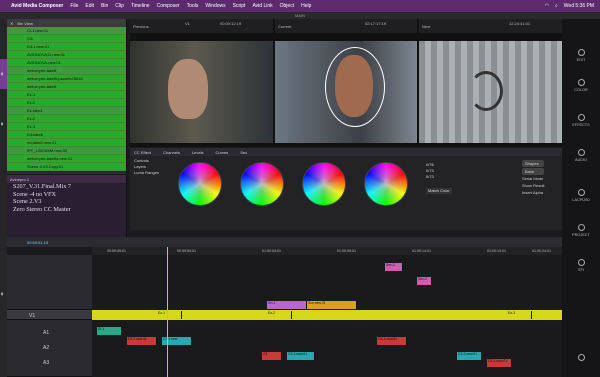 This screenshot has height=377, width=600. Describe the element at coordinates (392, 341) in the screenshot. I see `timeline-clip: C6-1.new.01` at that location.